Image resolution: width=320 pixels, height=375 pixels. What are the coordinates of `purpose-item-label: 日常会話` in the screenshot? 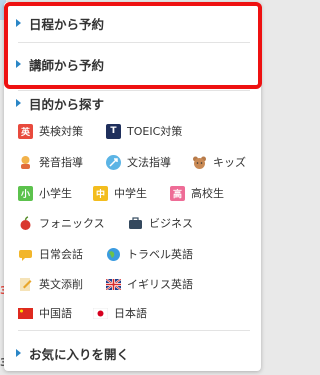 It's located at (61, 254).